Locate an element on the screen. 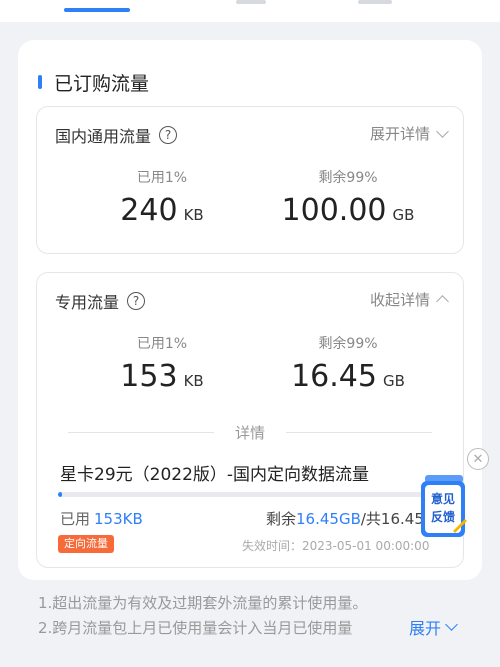 The height and width of the screenshot is (667, 500). general-traffic-header: 国内通用流量 ? is located at coordinates (116, 135).